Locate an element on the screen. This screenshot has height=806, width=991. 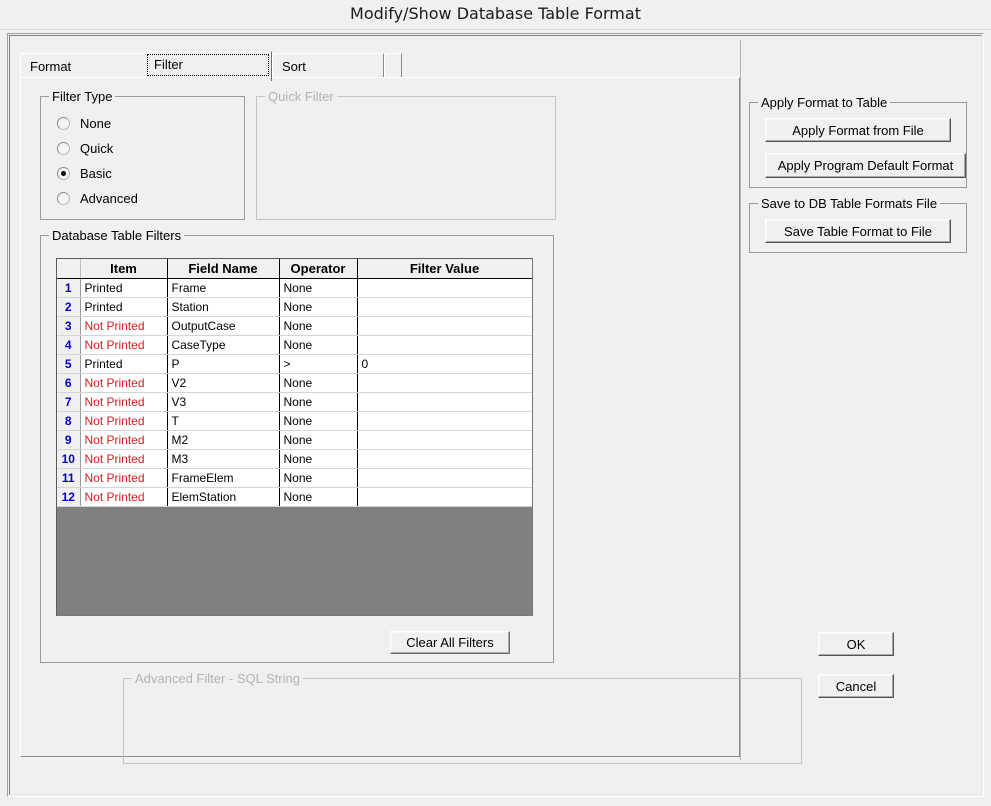
cell-field-name: M3 is located at coordinates (223, 459).